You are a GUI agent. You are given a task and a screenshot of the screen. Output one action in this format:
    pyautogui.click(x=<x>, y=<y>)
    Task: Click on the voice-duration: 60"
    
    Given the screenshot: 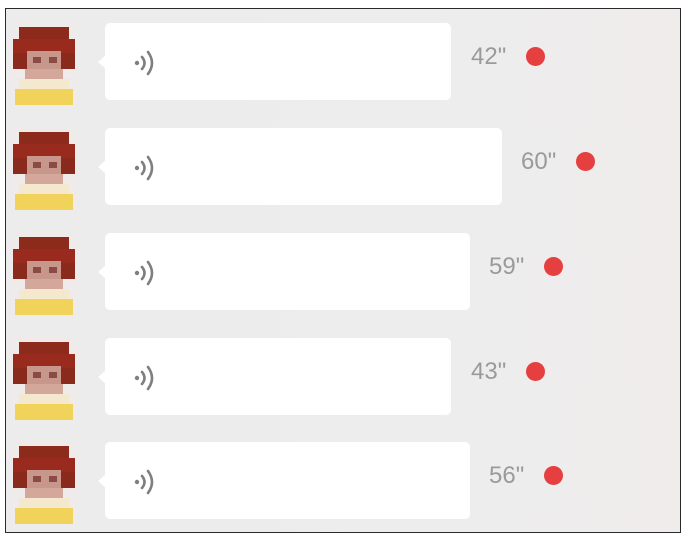 What is the action you would take?
    pyautogui.click(x=539, y=161)
    